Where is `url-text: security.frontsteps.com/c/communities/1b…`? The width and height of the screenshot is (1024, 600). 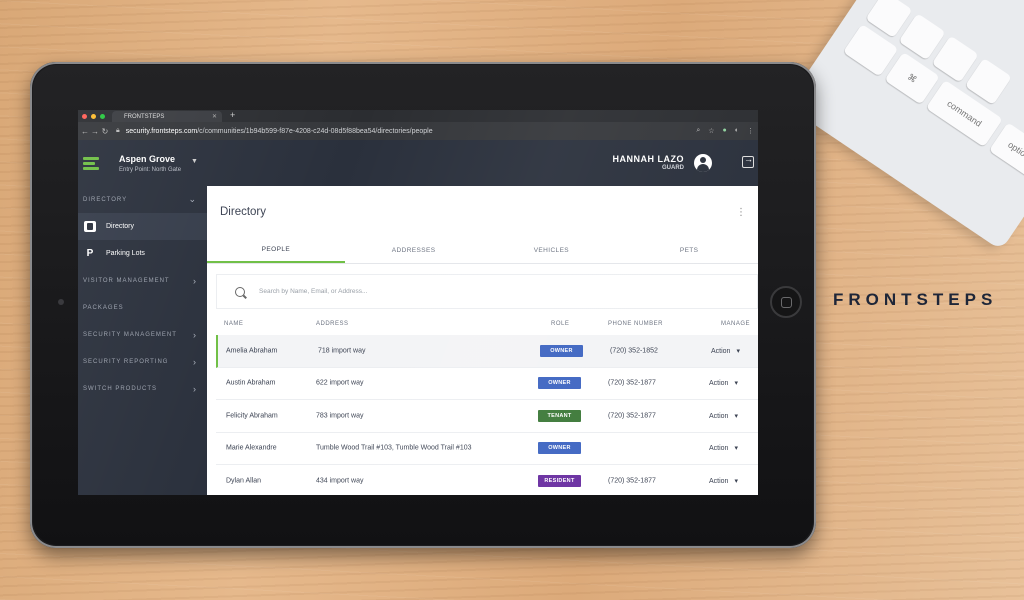 url-text: security.frontsteps.com/c/communities/1b… is located at coordinates (279, 131).